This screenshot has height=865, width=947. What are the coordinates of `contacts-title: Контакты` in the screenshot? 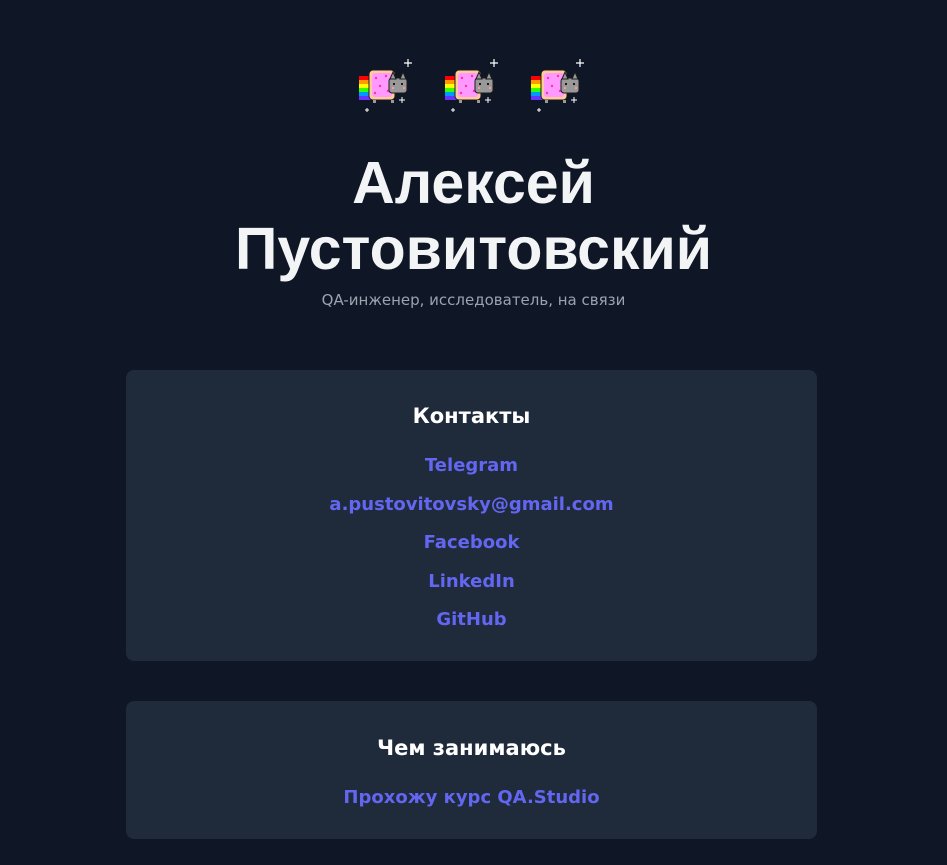 It's located at (471, 416).